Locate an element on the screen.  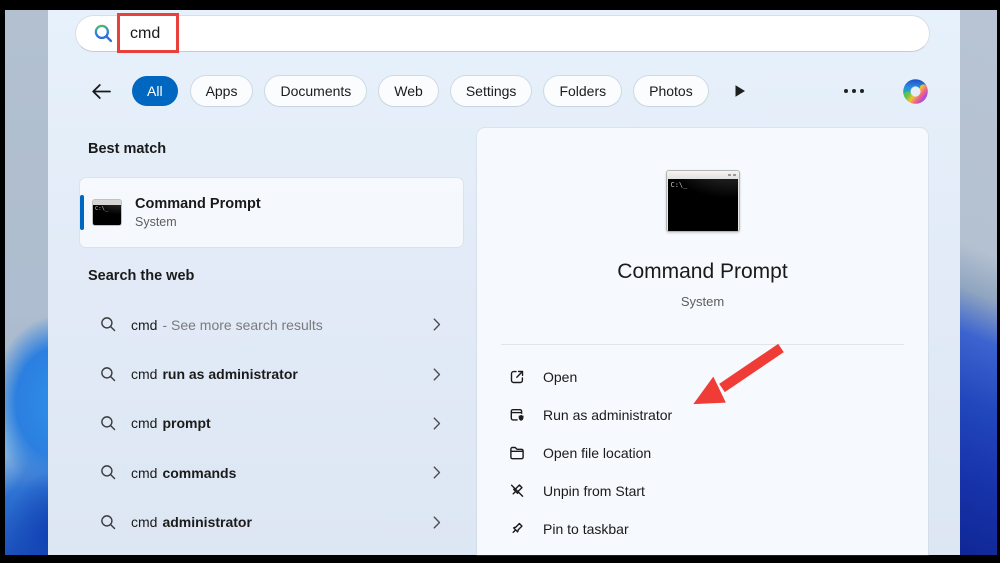
wallpaper-left is located at coordinates (26, 282).